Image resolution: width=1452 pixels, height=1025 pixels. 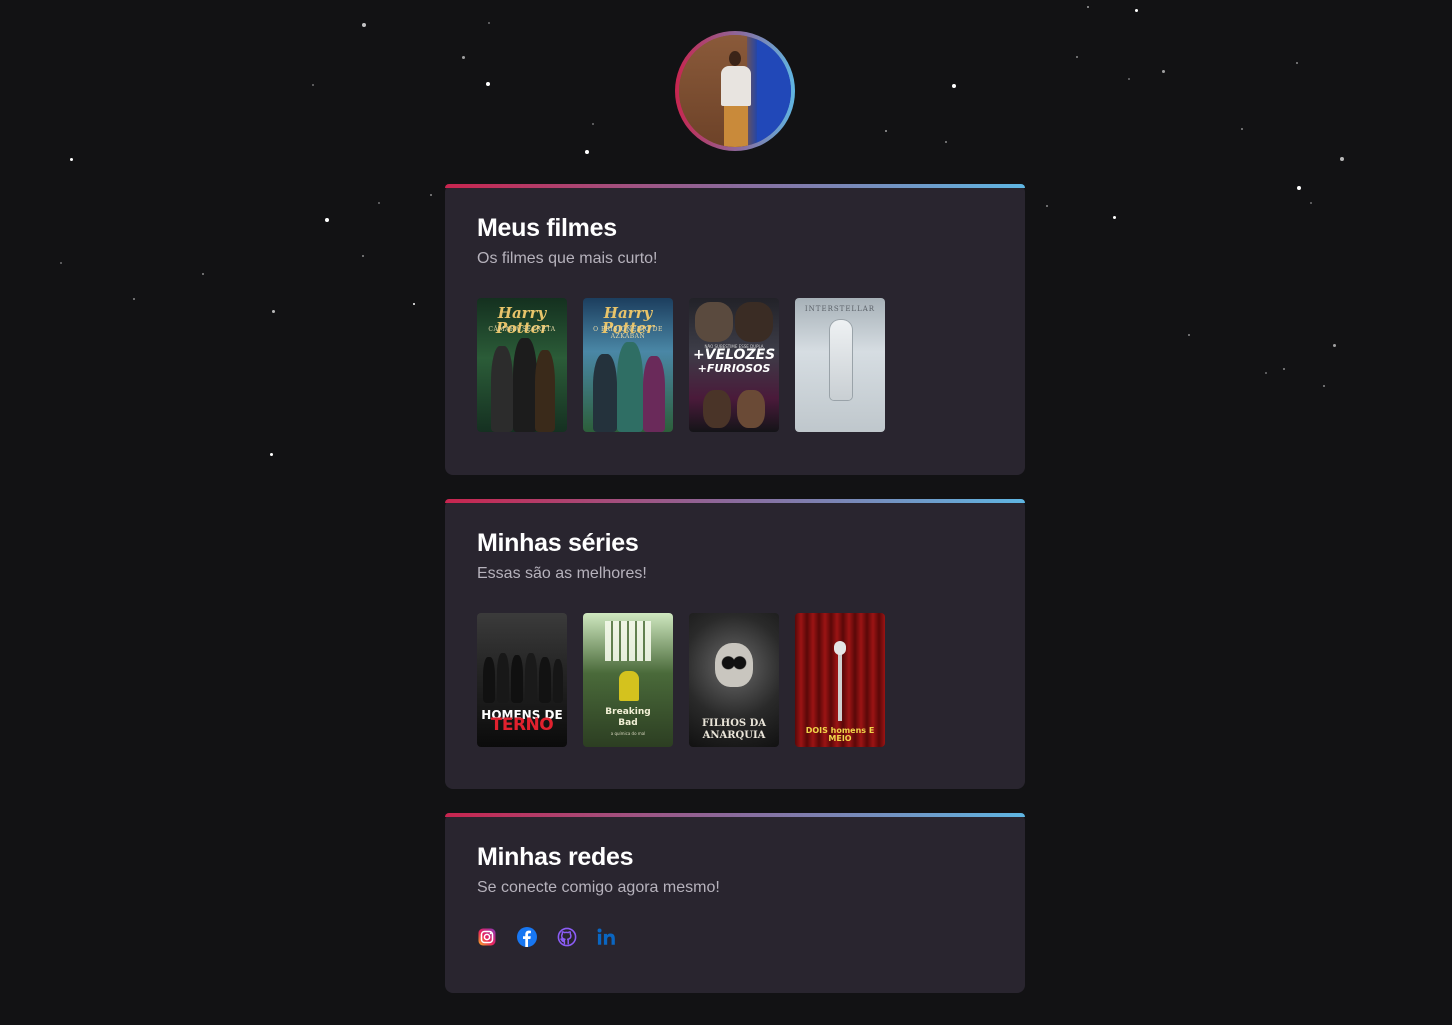 I want to click on series-title: Minhas séries, so click(x=558, y=543).